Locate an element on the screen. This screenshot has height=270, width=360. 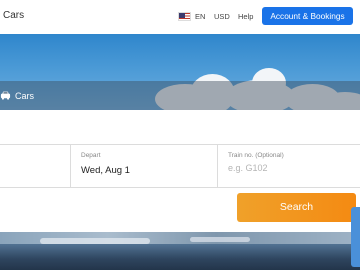
depart-date-field: Depart Wed, Aug 1 is located at coordinates (144, 166).